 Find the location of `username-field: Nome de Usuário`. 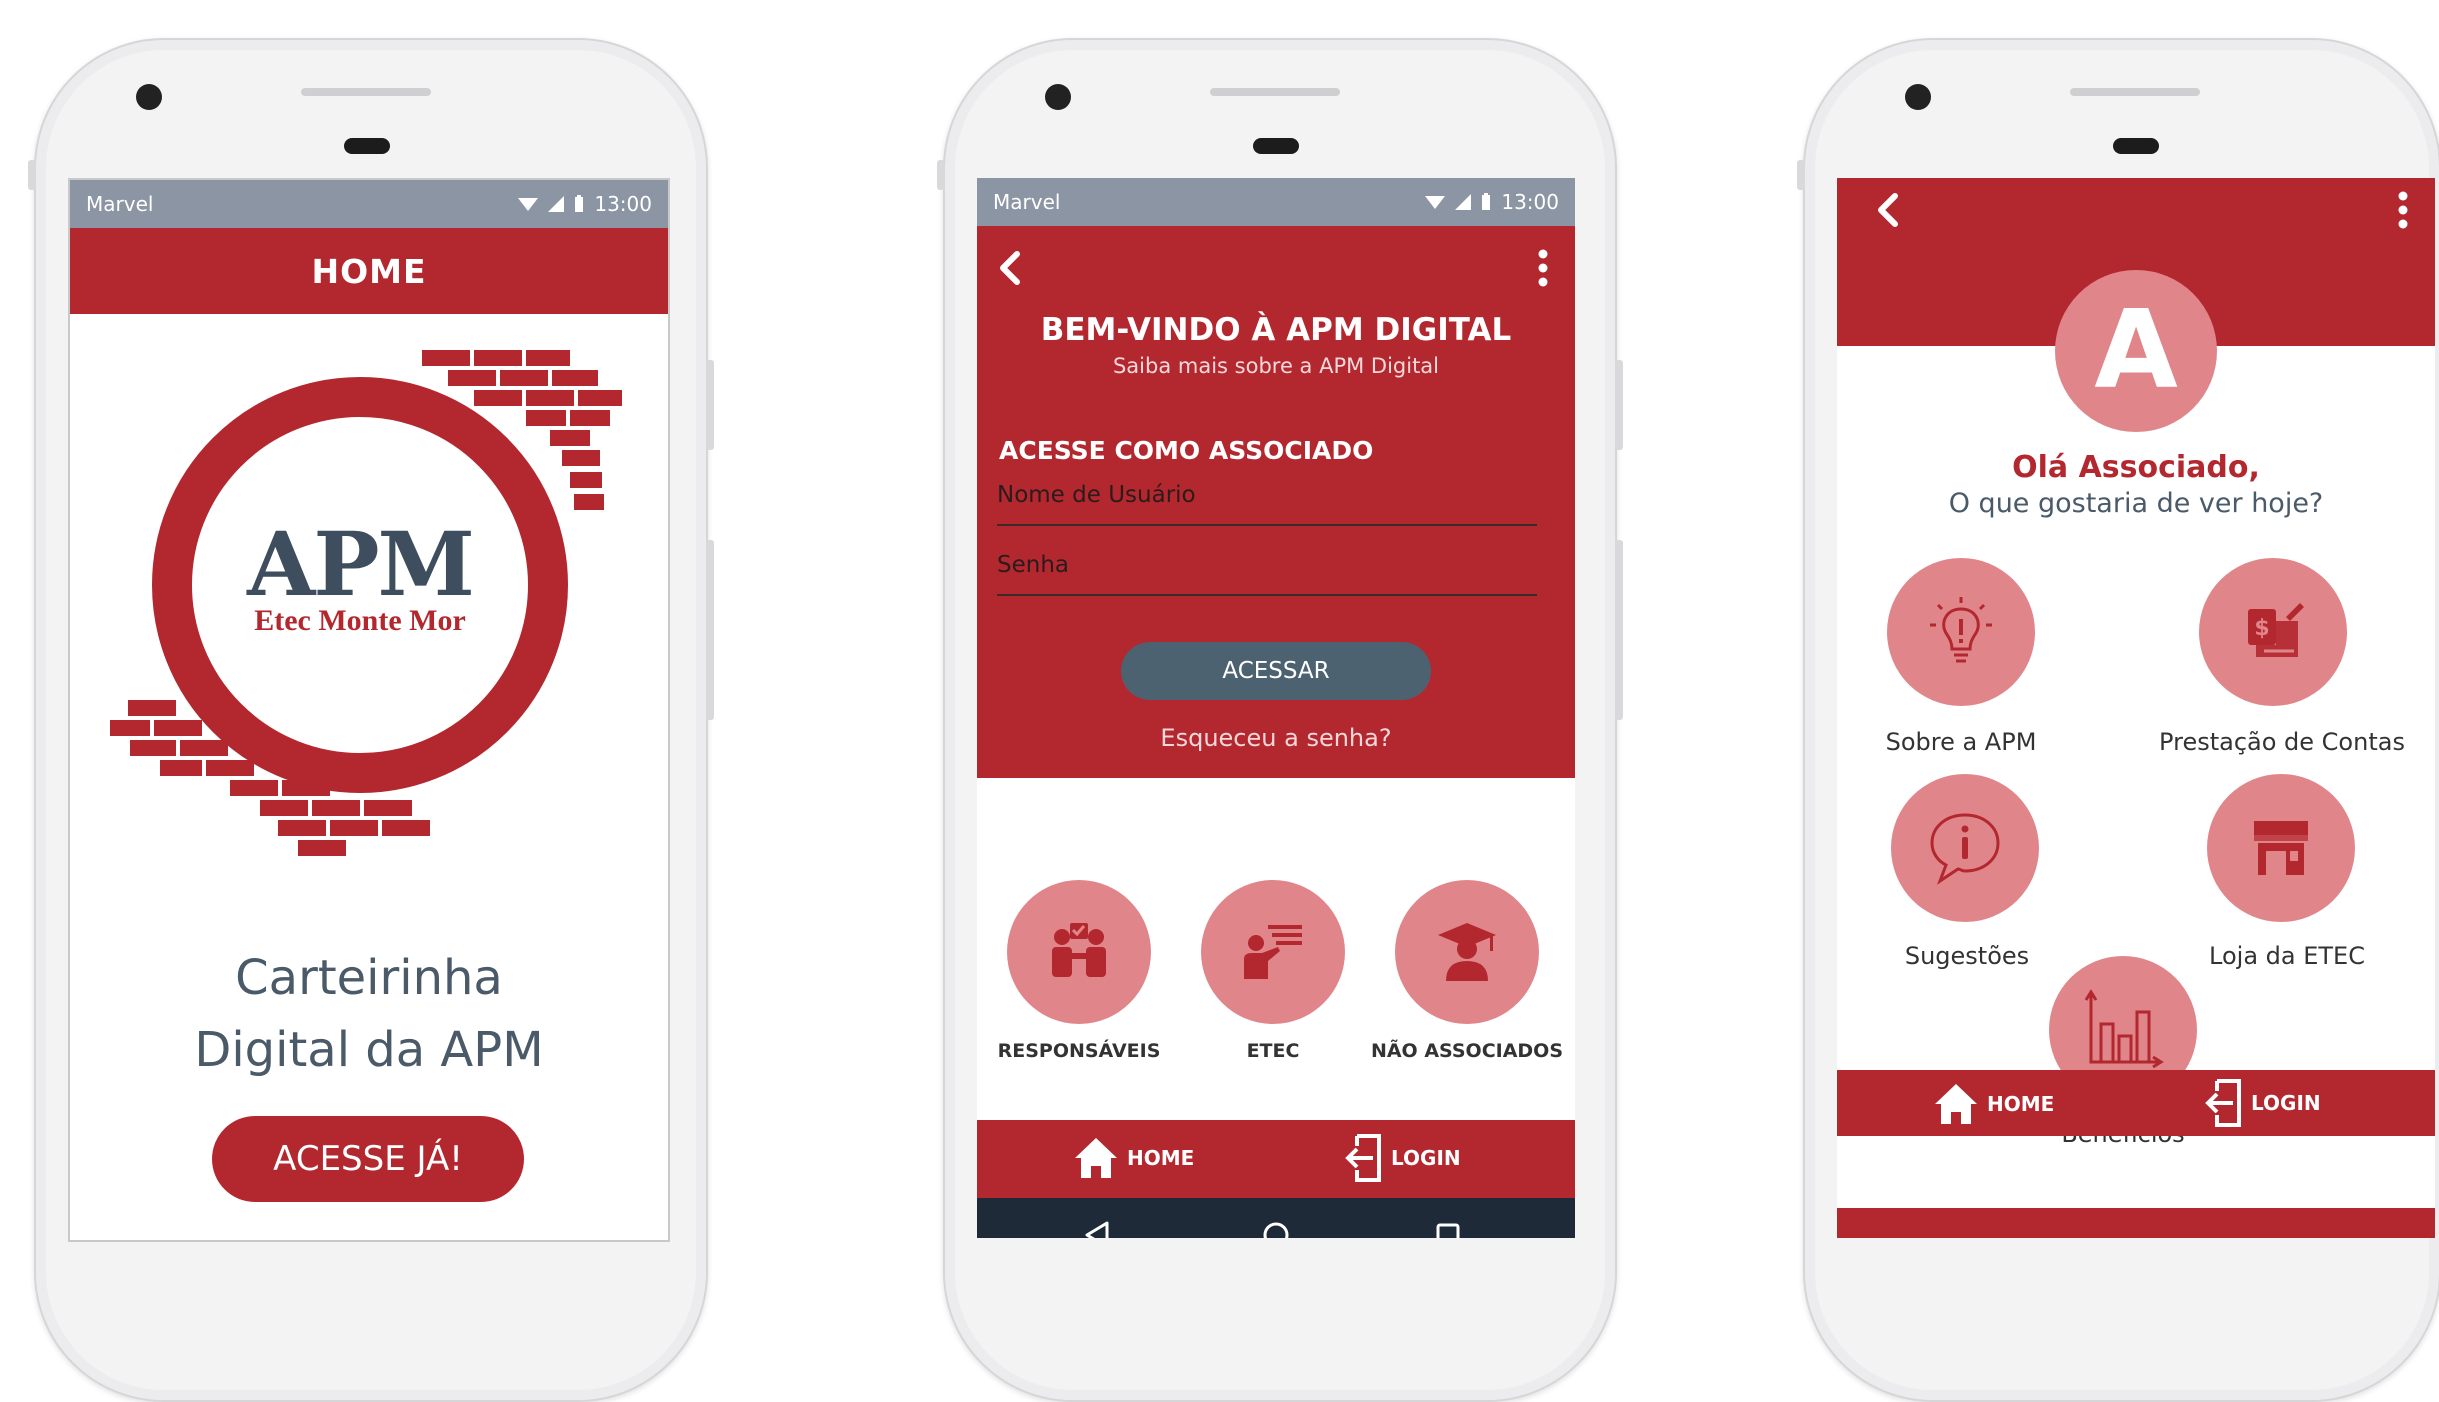

username-field: Nome de Usuário is located at coordinates (1267, 504).